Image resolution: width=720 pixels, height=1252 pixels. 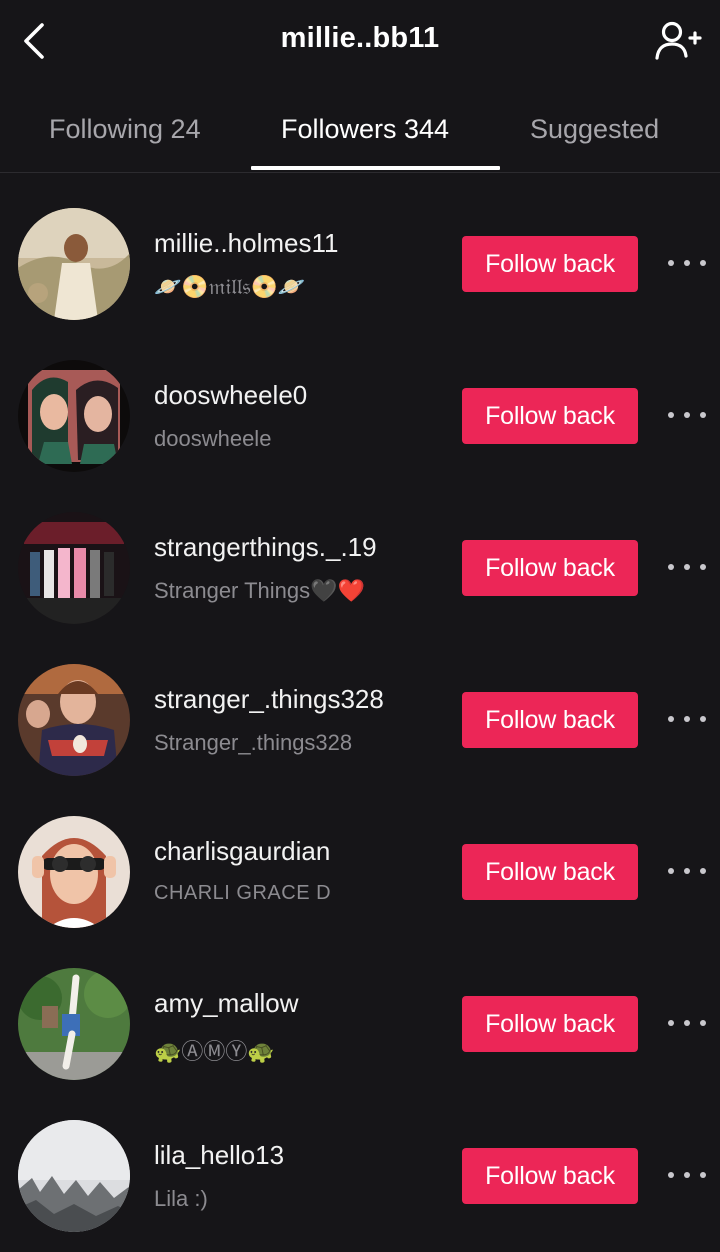 What do you see at coordinates (594, 131) in the screenshot?
I see `tab-suggested: Suggested` at bounding box center [594, 131].